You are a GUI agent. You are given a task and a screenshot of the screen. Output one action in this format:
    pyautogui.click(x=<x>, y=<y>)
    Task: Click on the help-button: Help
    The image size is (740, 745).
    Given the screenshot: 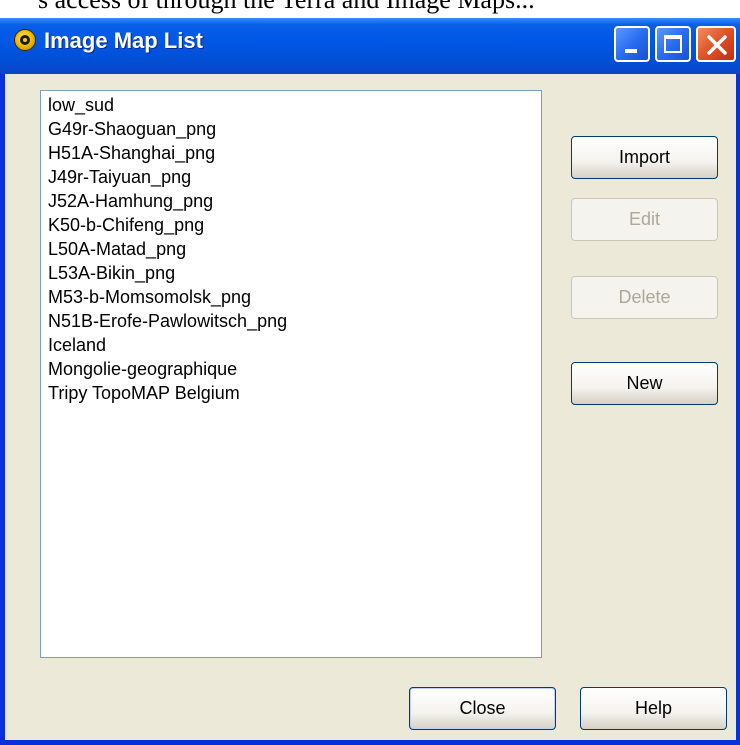 What is the action you would take?
    pyautogui.click(x=653, y=708)
    